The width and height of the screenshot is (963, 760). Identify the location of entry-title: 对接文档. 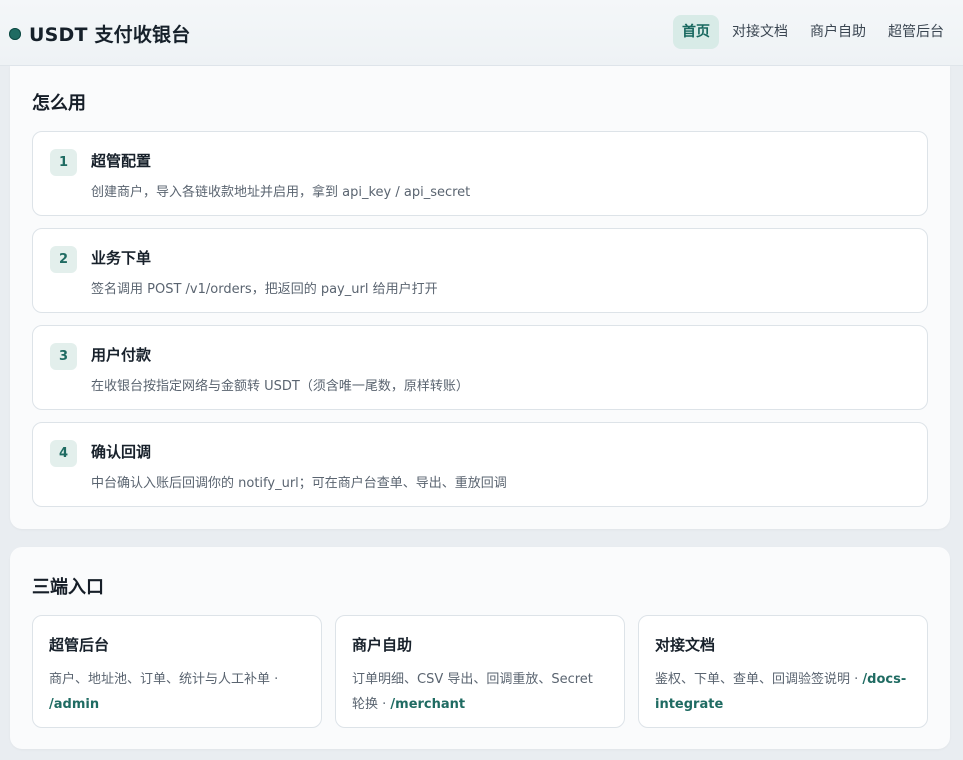
(685, 645).